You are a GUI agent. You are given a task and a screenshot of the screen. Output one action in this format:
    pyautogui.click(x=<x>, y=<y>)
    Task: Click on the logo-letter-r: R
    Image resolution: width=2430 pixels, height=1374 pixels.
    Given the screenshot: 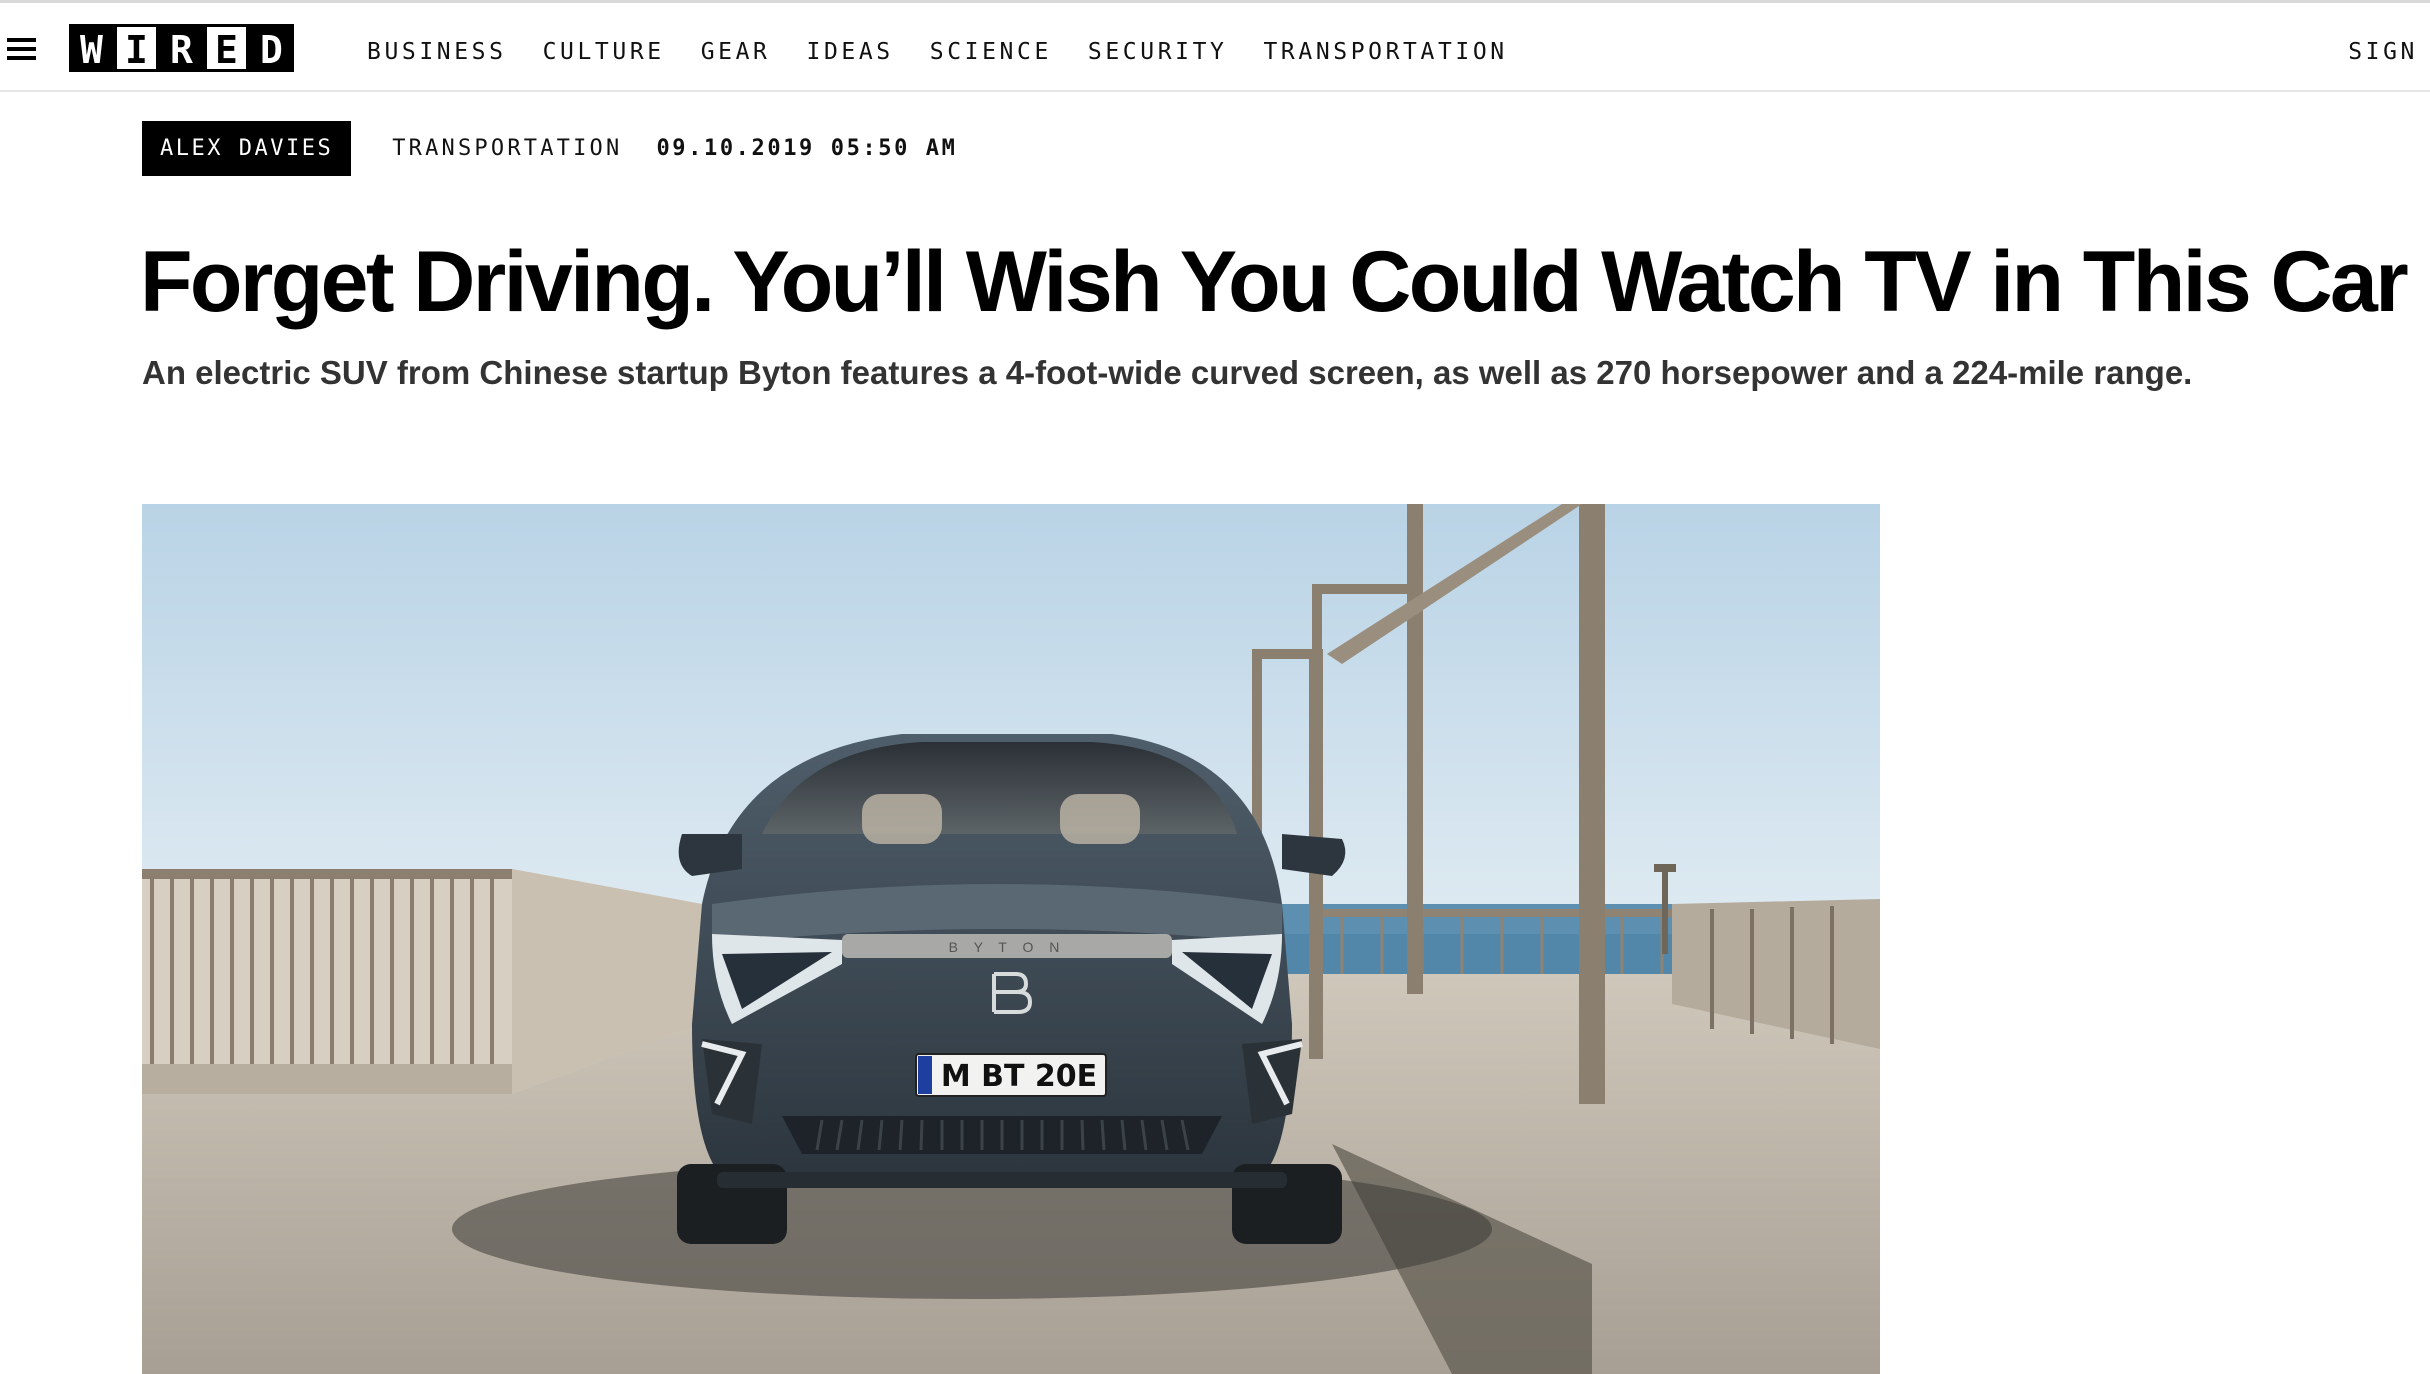 What is the action you would take?
    pyautogui.click(x=181, y=48)
    